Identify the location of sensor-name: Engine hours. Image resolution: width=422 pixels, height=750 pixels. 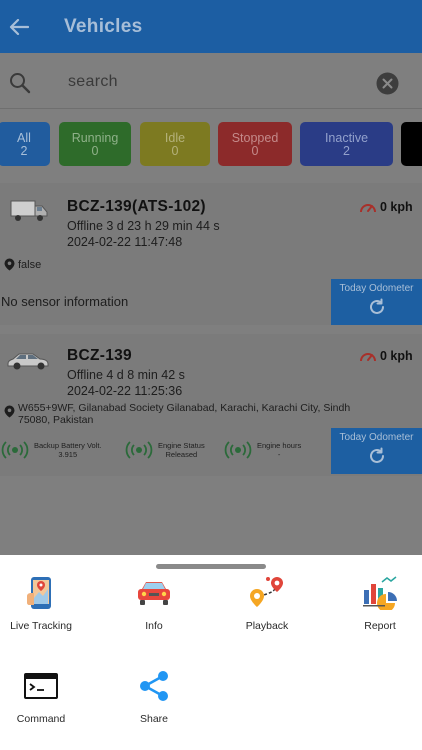
(279, 445).